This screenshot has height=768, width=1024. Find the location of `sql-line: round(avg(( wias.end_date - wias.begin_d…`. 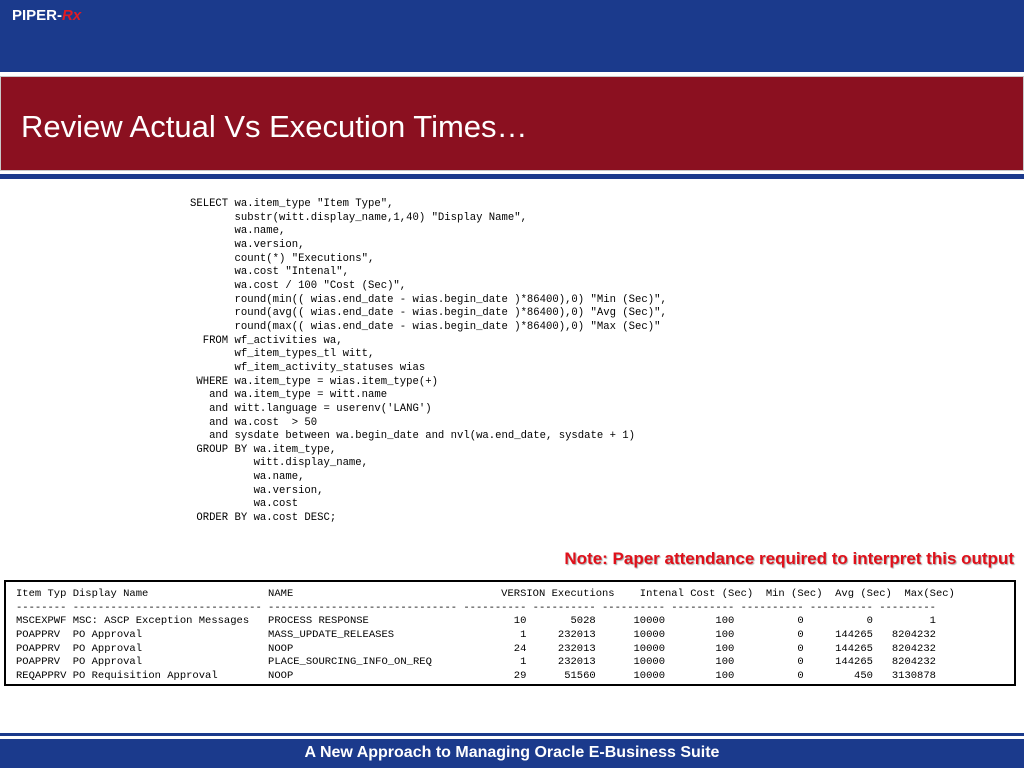

sql-line: round(avg(( wias.end_date - wias.begin_d… is located at coordinates (428, 313).